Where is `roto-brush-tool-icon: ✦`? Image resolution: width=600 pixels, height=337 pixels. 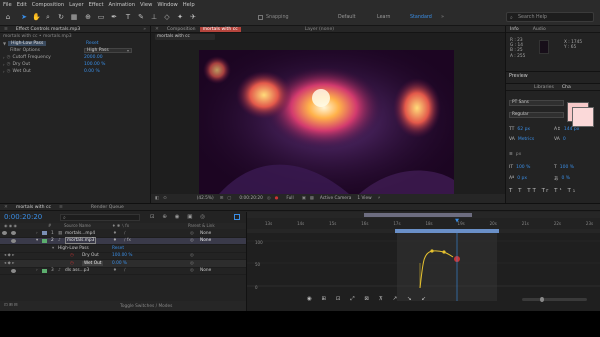
roto-brush-tool-icon: ✦ is located at coordinates (180, 17).